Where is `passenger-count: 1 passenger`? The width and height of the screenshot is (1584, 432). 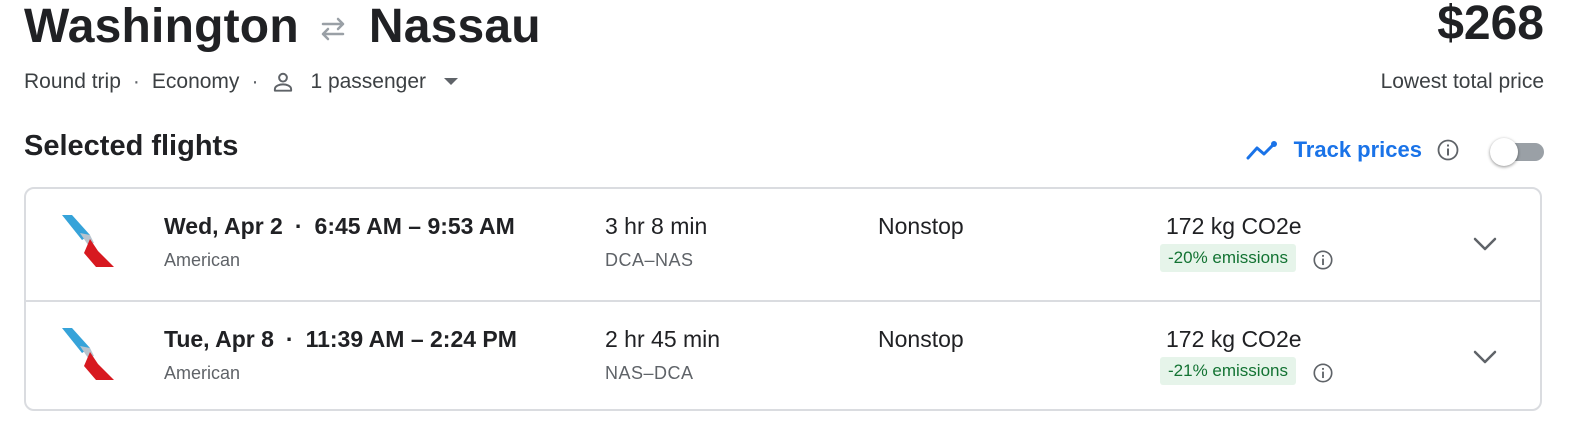 passenger-count: 1 passenger is located at coordinates (368, 82).